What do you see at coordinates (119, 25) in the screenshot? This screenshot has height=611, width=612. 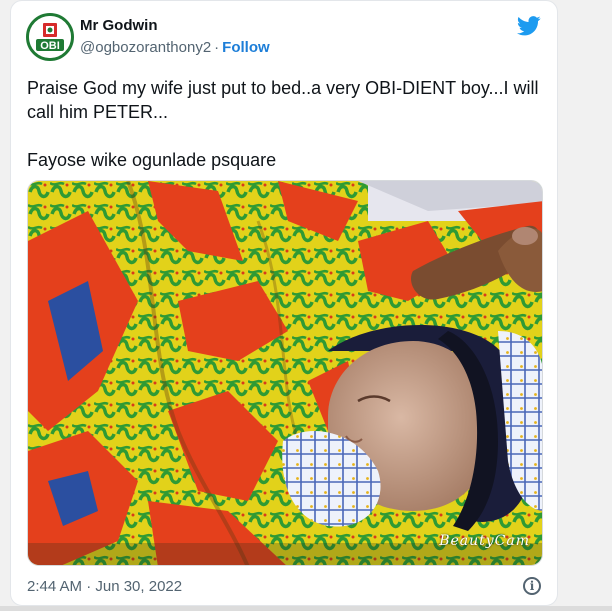 I see `author-name: Mr Godwin` at bounding box center [119, 25].